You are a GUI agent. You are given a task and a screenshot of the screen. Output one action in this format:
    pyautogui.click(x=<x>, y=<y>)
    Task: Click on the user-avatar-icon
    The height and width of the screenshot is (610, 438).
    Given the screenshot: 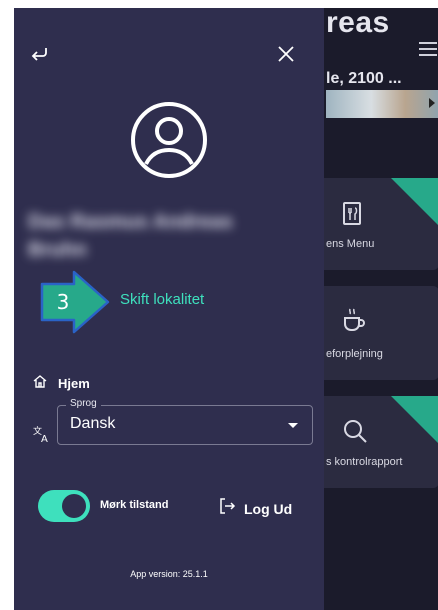 What is the action you would take?
    pyautogui.click(x=169, y=140)
    